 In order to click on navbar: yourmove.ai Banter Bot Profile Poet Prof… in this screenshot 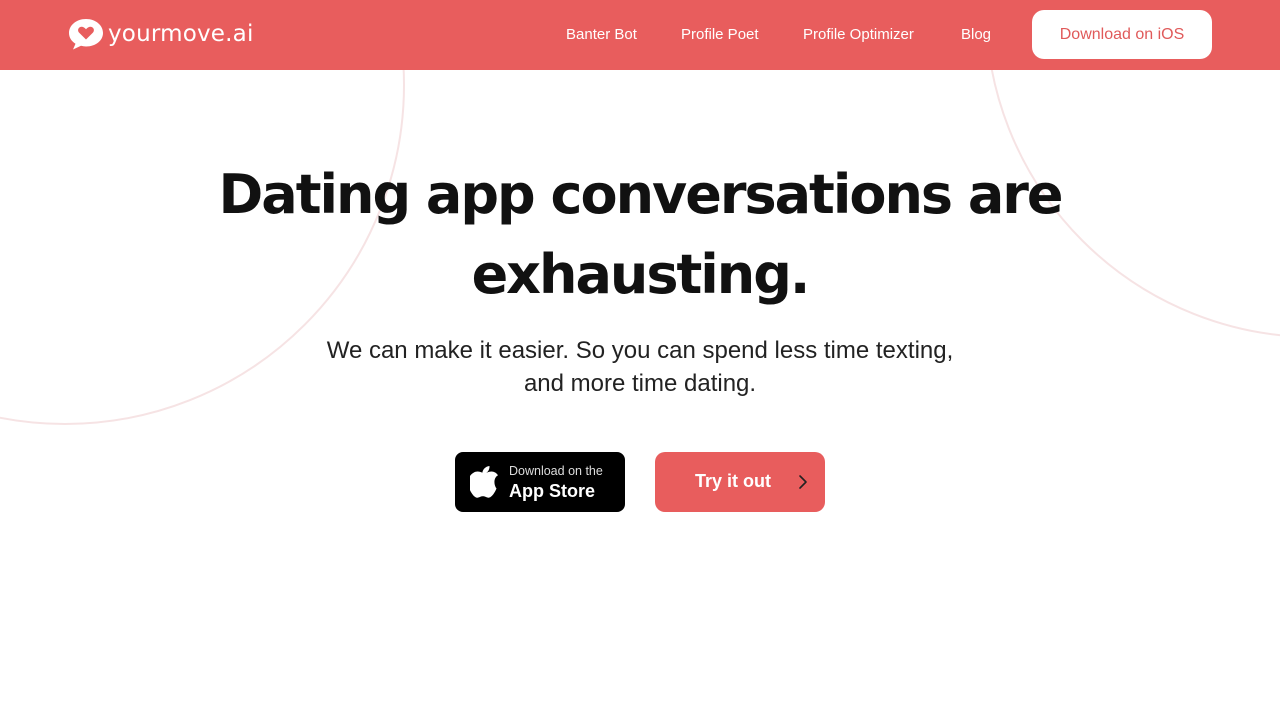, I will do `click(640, 35)`.